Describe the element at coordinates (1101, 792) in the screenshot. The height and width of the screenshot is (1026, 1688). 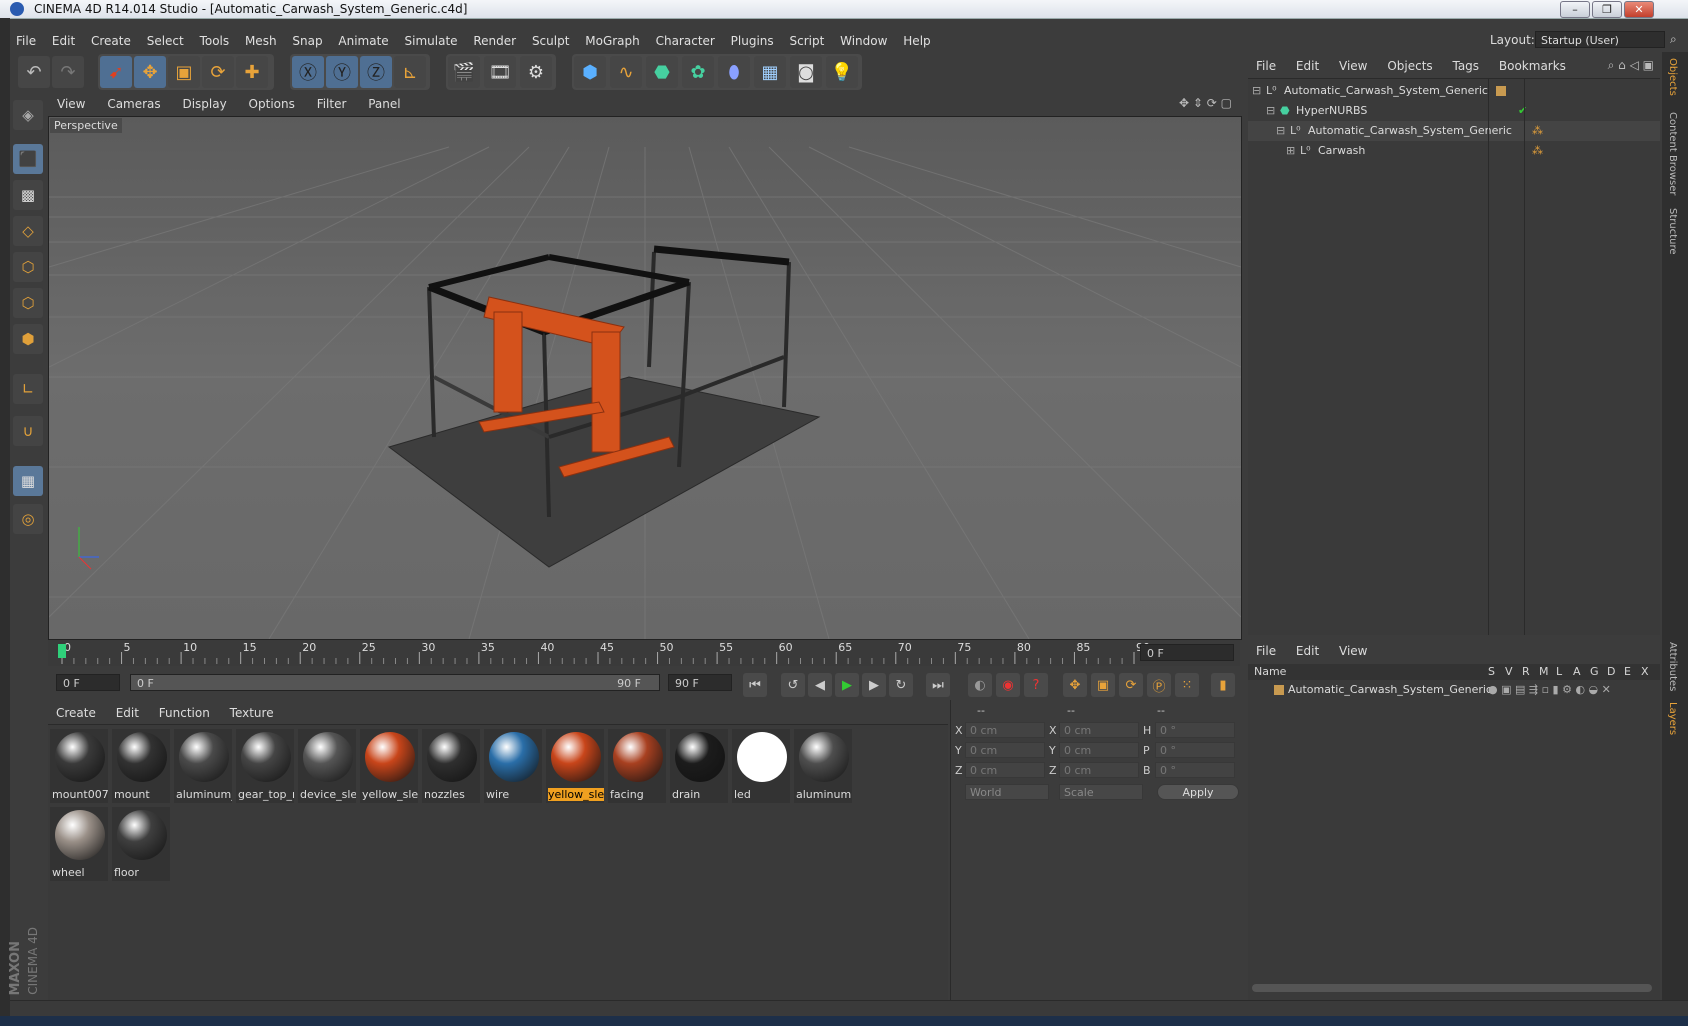
I see `size-mode-select: Scale` at that location.